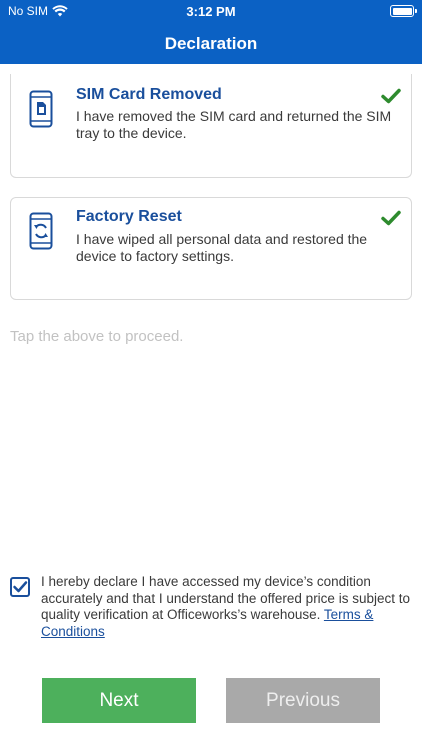  What do you see at coordinates (211, 43) in the screenshot?
I see `page-title: Declaration` at bounding box center [211, 43].